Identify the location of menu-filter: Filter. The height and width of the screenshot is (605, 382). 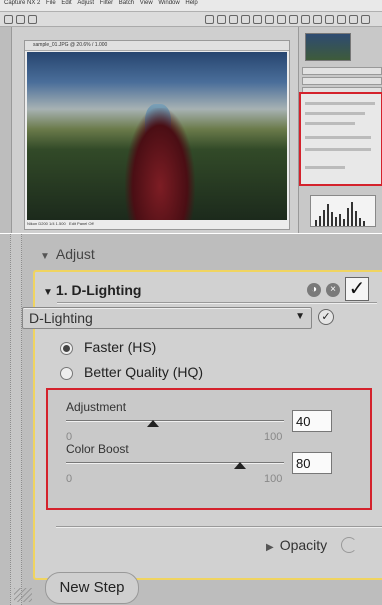
(106, 3).